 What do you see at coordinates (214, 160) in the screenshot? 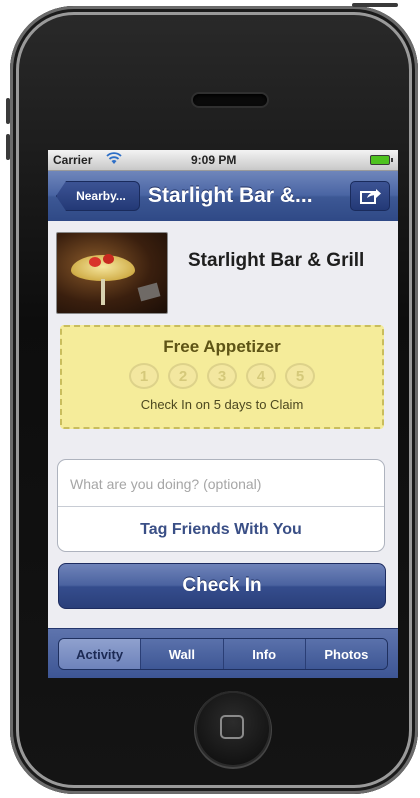
I see `clock: 9:09 PM` at bounding box center [214, 160].